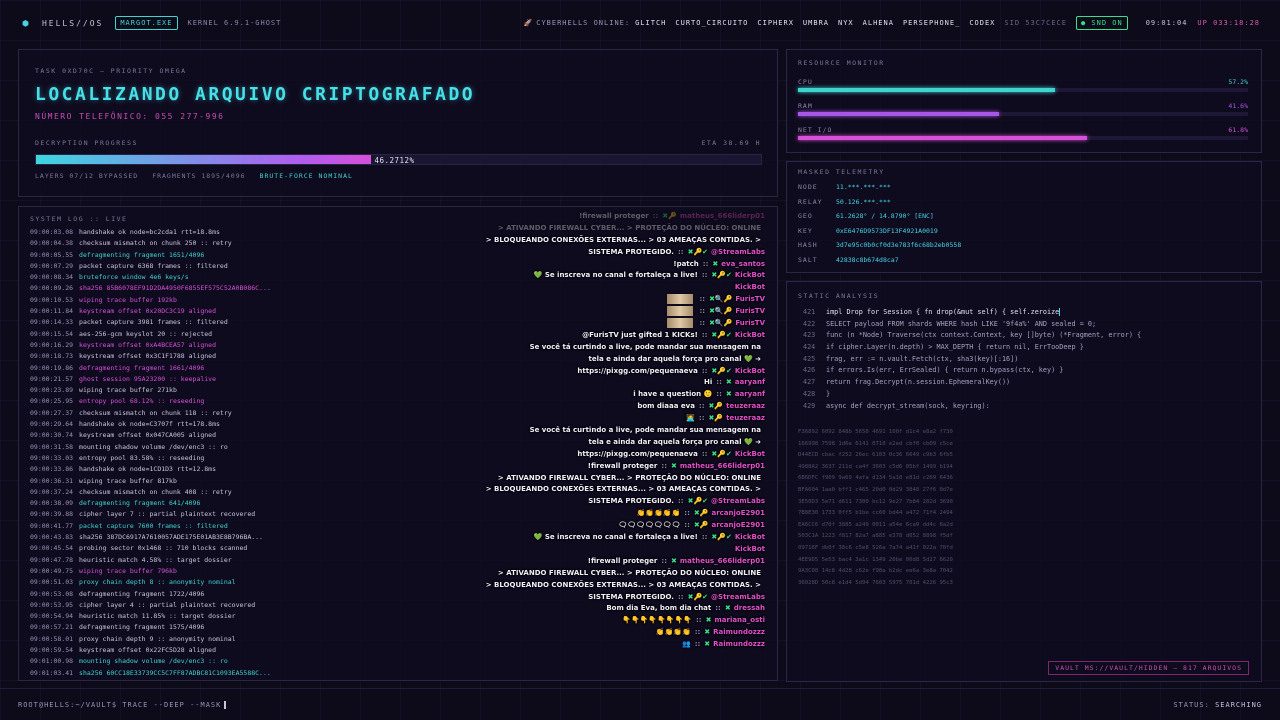  What do you see at coordinates (134, 277) in the screenshot?
I see `log-message: bruteforce window 4e6 keys/s` at bounding box center [134, 277].